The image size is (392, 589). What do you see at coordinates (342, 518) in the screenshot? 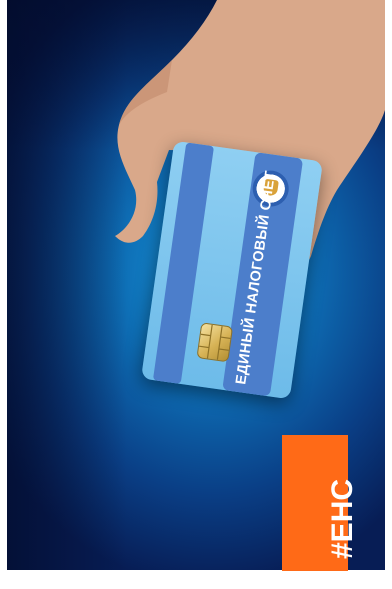
I see `hashtag-label: #ЕНС` at bounding box center [342, 518].